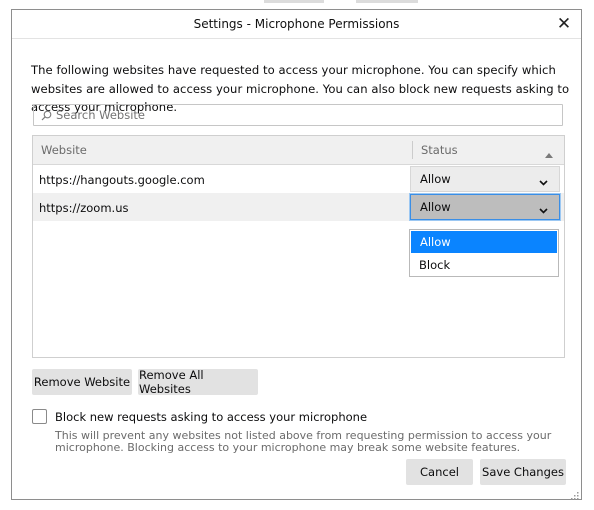  I want to click on table-row: https://zoom.us Allow, so click(298, 207).